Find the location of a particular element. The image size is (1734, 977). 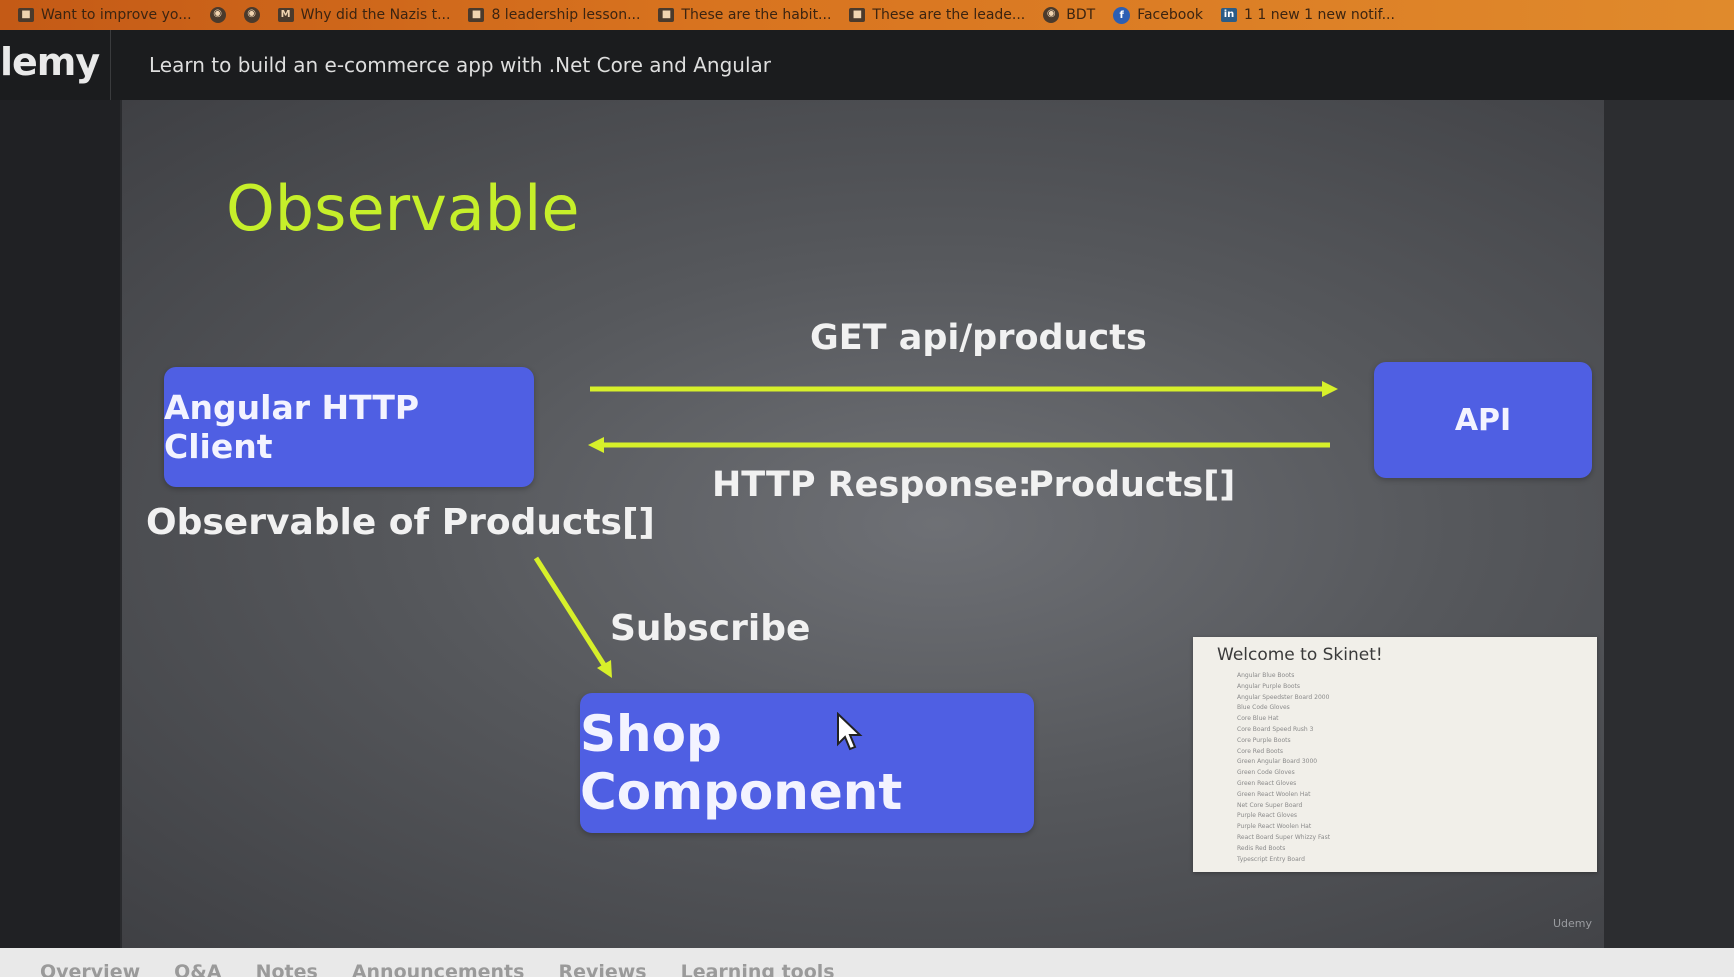

list-item: Core Blue Hat is located at coordinates (1258, 719).